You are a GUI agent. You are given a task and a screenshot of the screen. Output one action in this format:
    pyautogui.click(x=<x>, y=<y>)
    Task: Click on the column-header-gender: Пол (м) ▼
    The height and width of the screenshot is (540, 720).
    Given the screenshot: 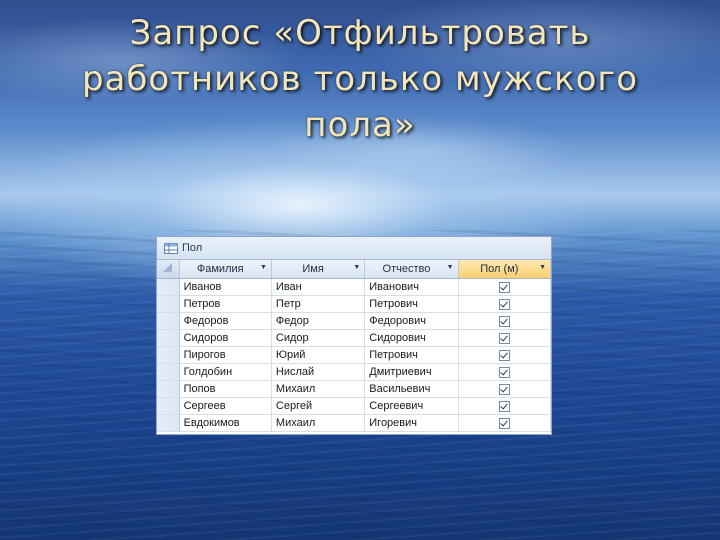 What is the action you would take?
    pyautogui.click(x=504, y=269)
    